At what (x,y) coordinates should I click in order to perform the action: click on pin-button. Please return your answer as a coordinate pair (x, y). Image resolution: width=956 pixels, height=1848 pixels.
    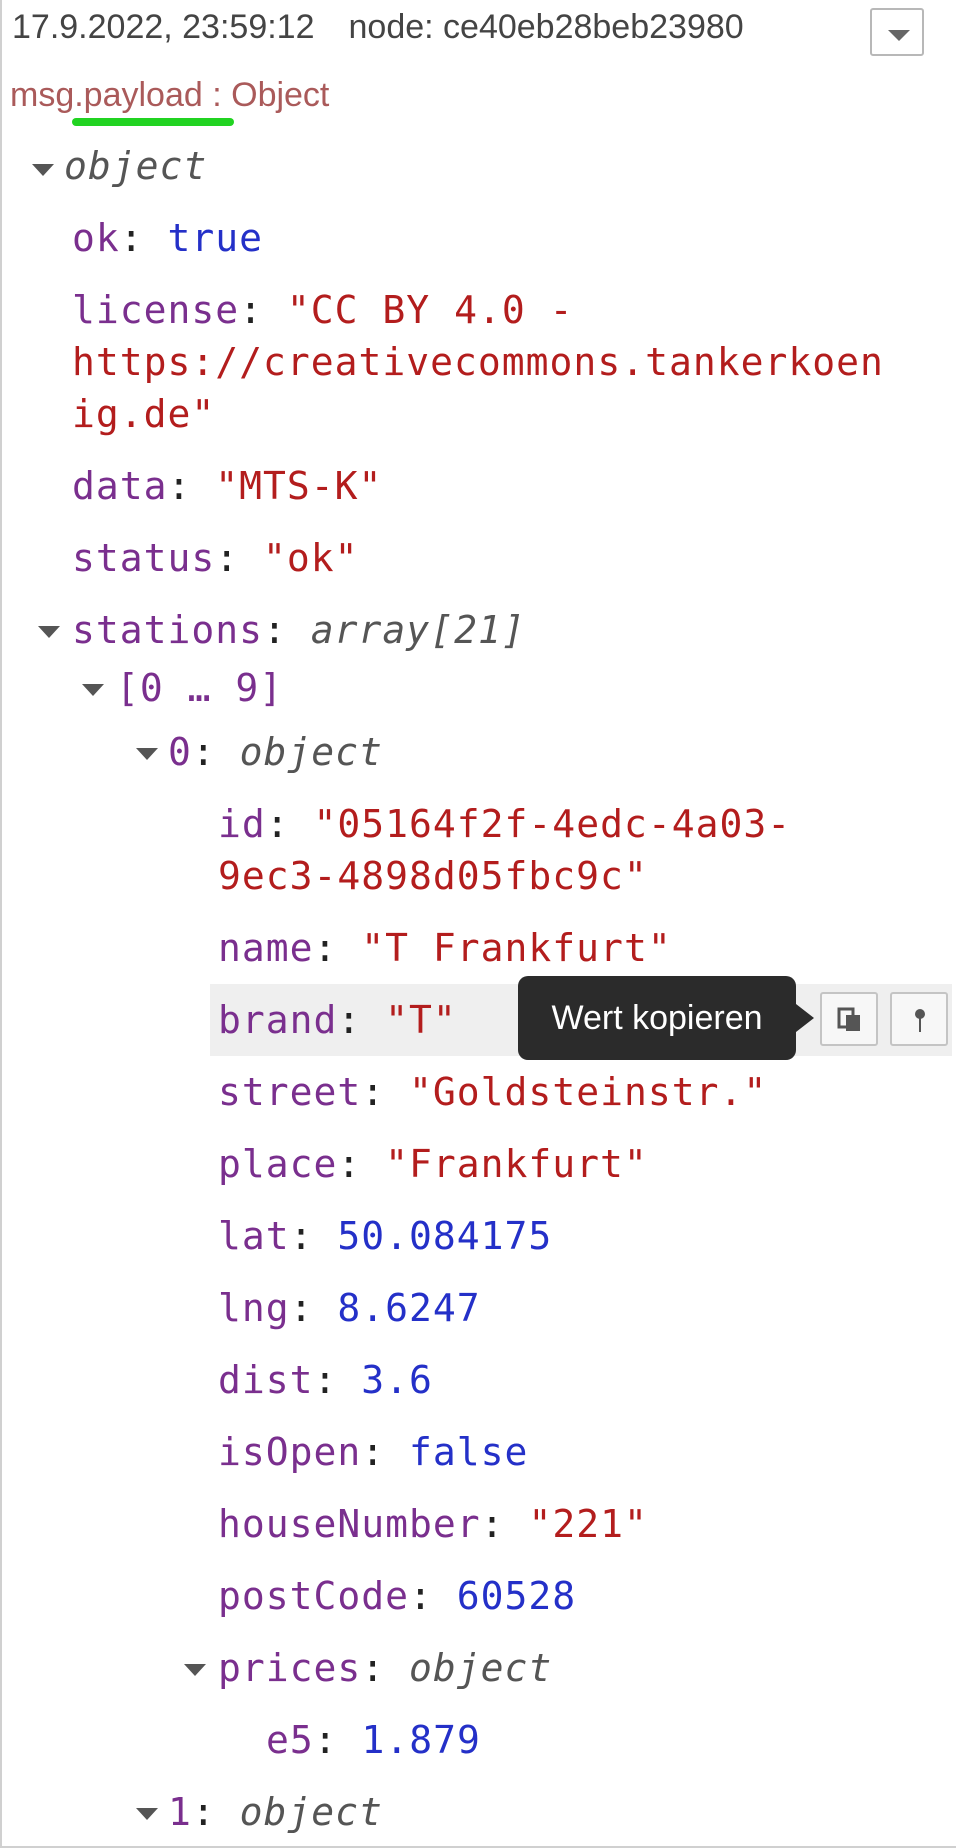
    Looking at the image, I should click on (919, 1019).